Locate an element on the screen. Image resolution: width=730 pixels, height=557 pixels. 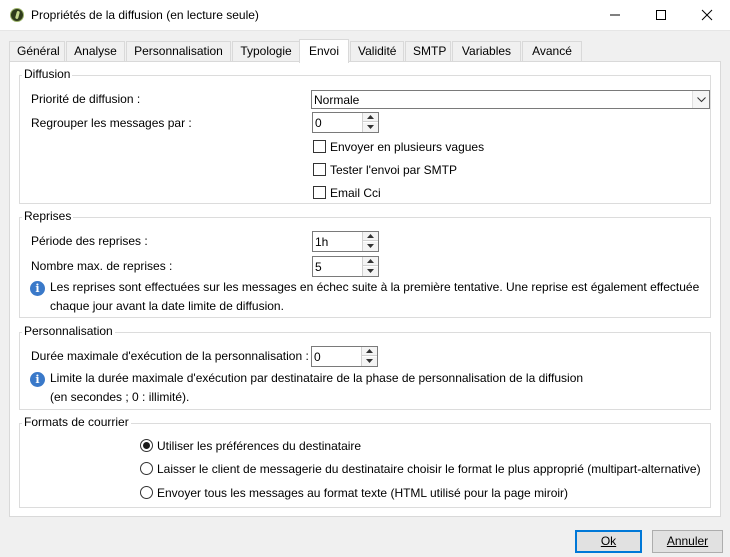
tab-personnalisation: Personnalisation is located at coordinates (178, 52).